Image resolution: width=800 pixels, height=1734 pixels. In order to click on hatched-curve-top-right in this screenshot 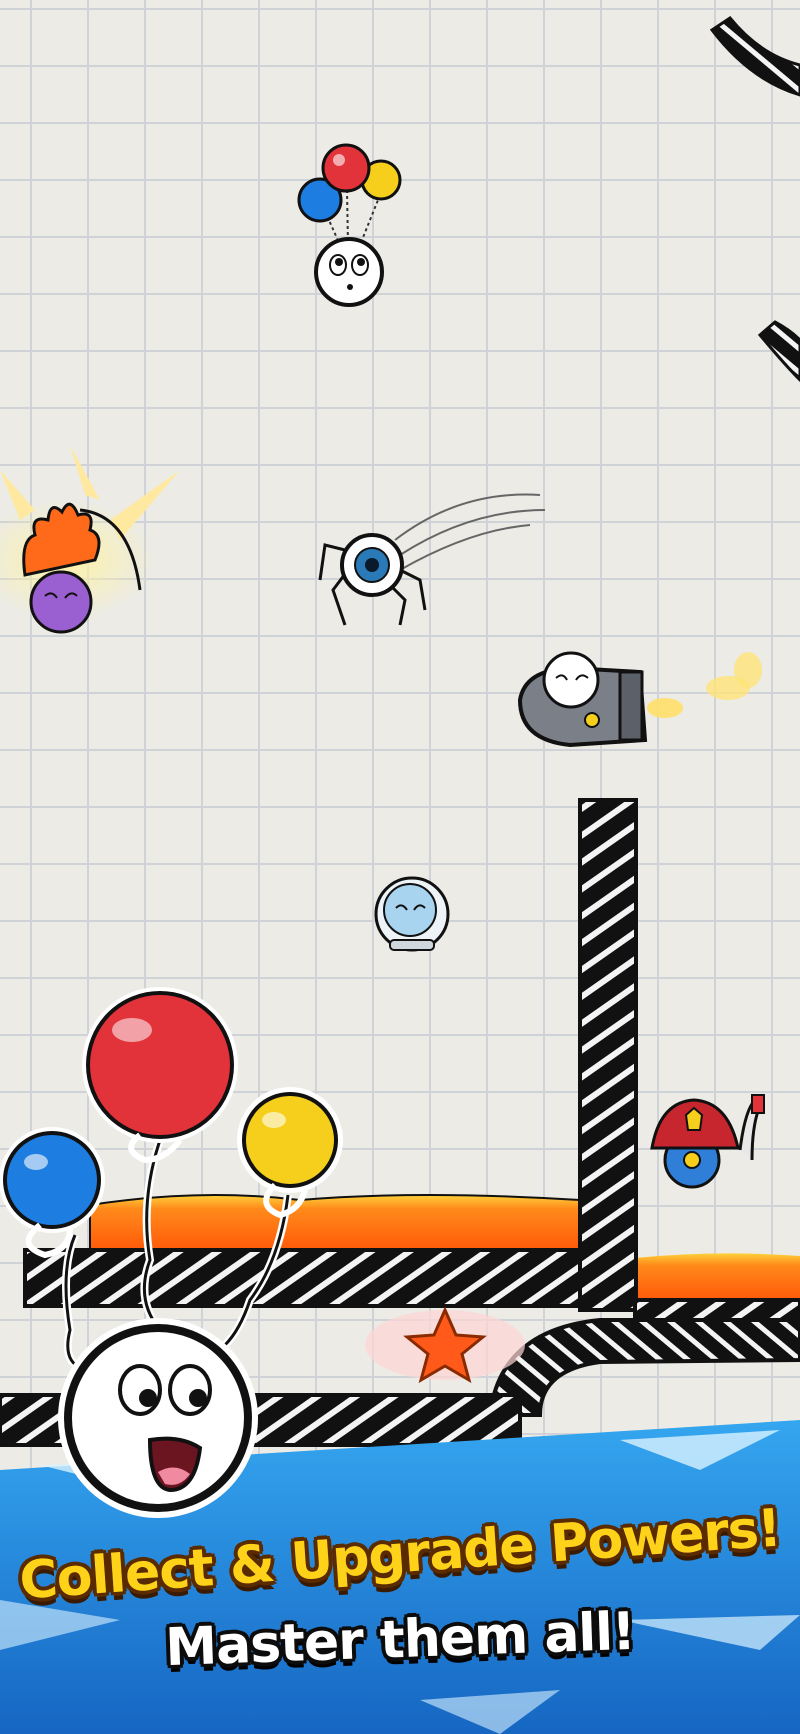, I will do `click(754, 56)`.